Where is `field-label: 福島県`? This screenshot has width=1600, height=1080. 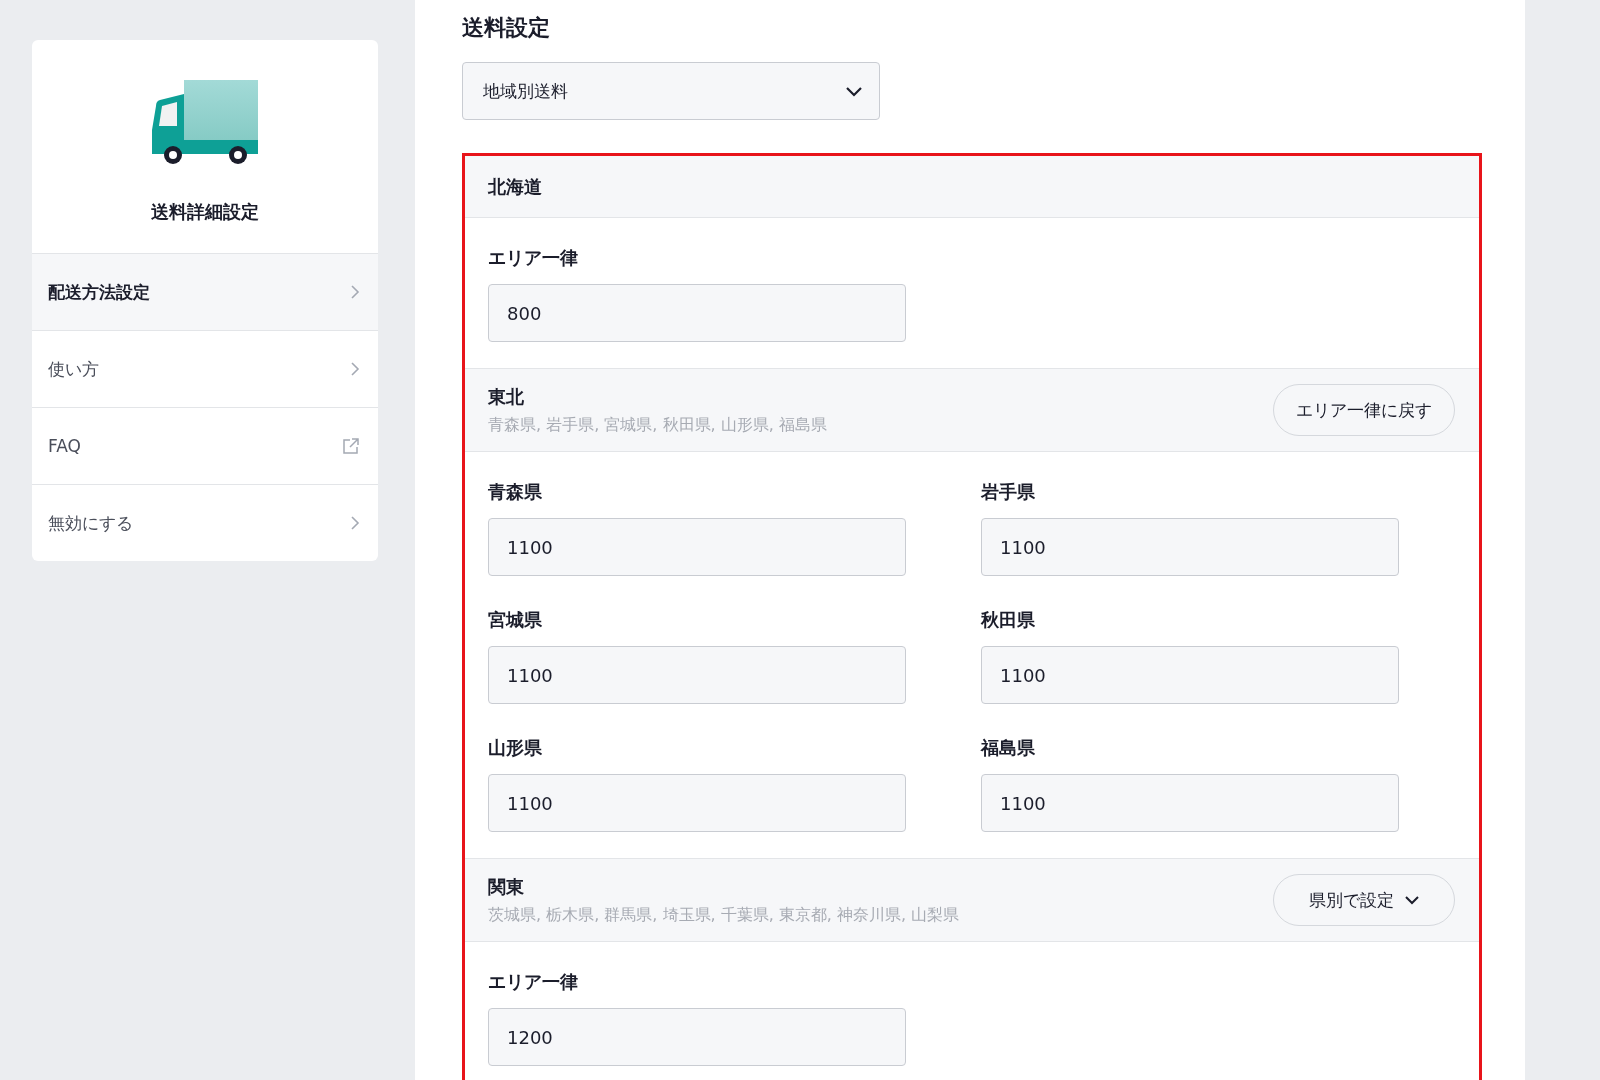
field-label: 福島県 is located at coordinates (1008, 748).